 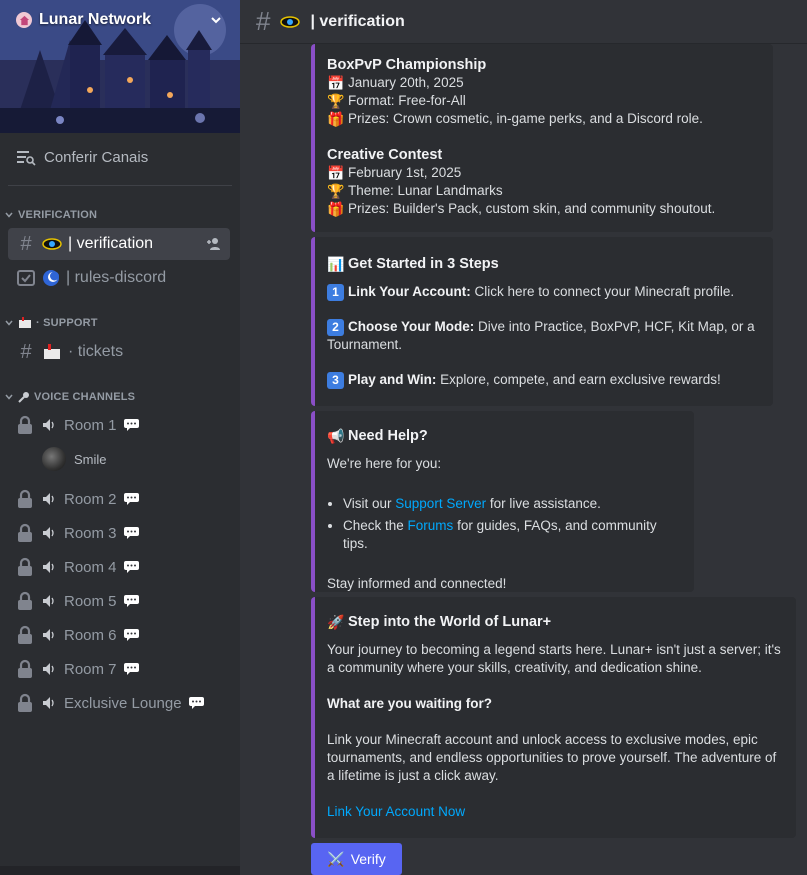 I want to click on browse-channels-label: Conferir Canais, so click(x=96, y=157).